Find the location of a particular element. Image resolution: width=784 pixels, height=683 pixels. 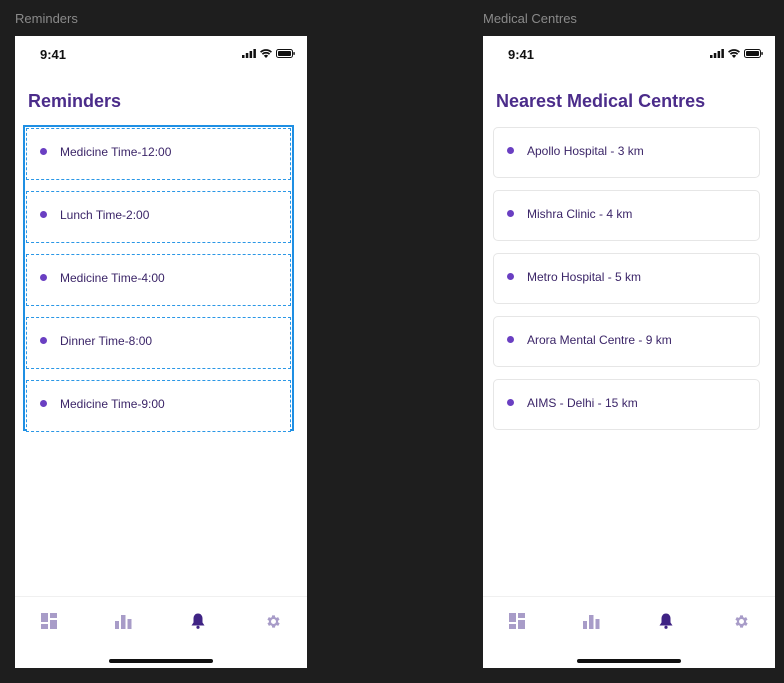

centre-label: Arora Mental Centre - 9 km is located at coordinates (599, 340).